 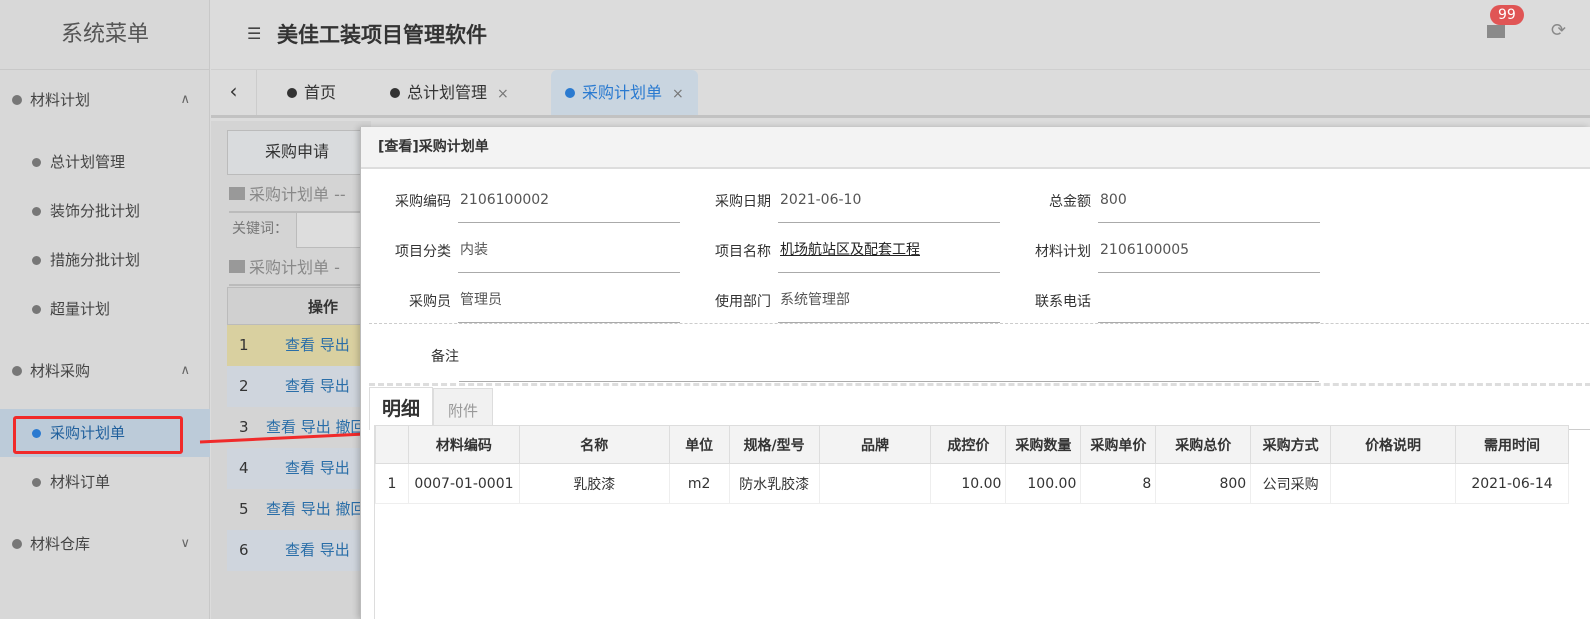 I want to click on remark-label: 备注, so click(x=445, y=357).